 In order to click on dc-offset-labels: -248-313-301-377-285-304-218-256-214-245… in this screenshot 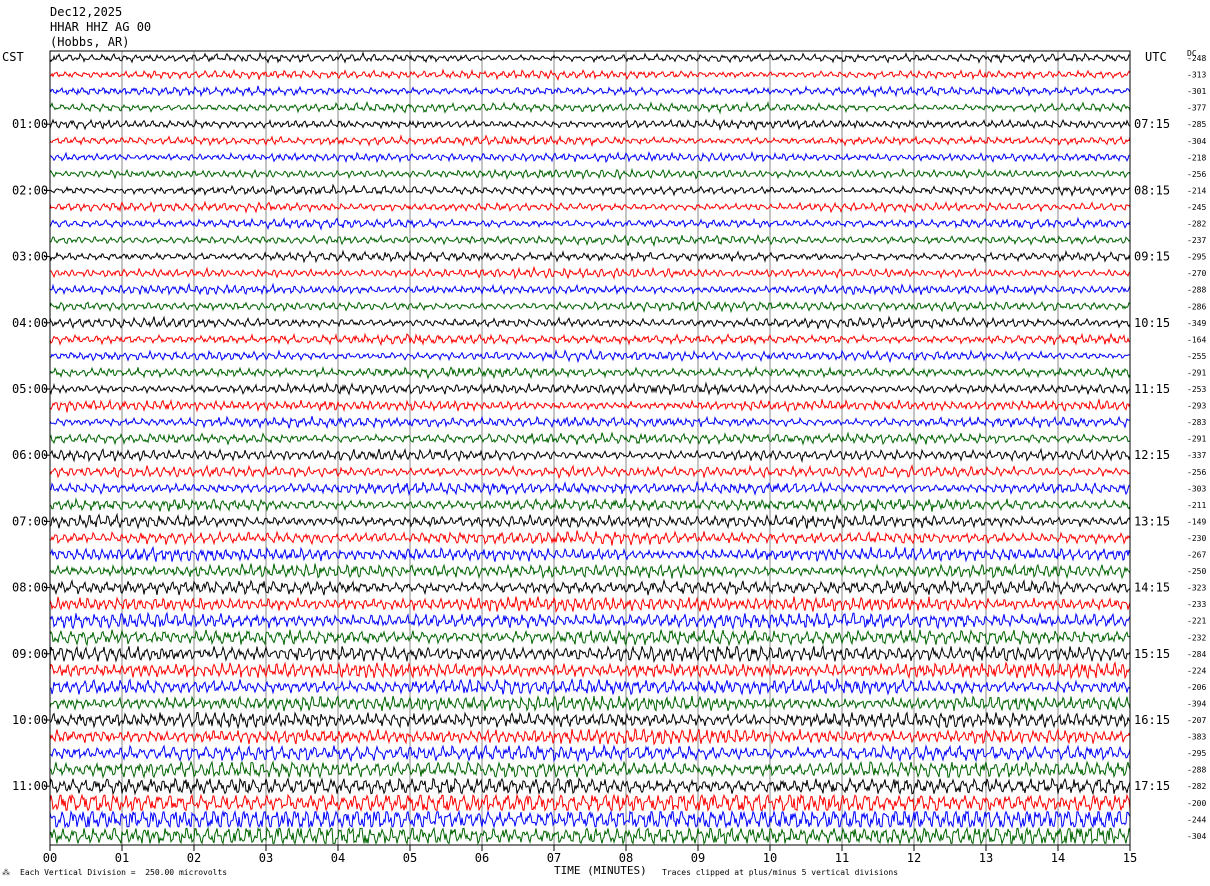, I will do `click(1196, 447)`.